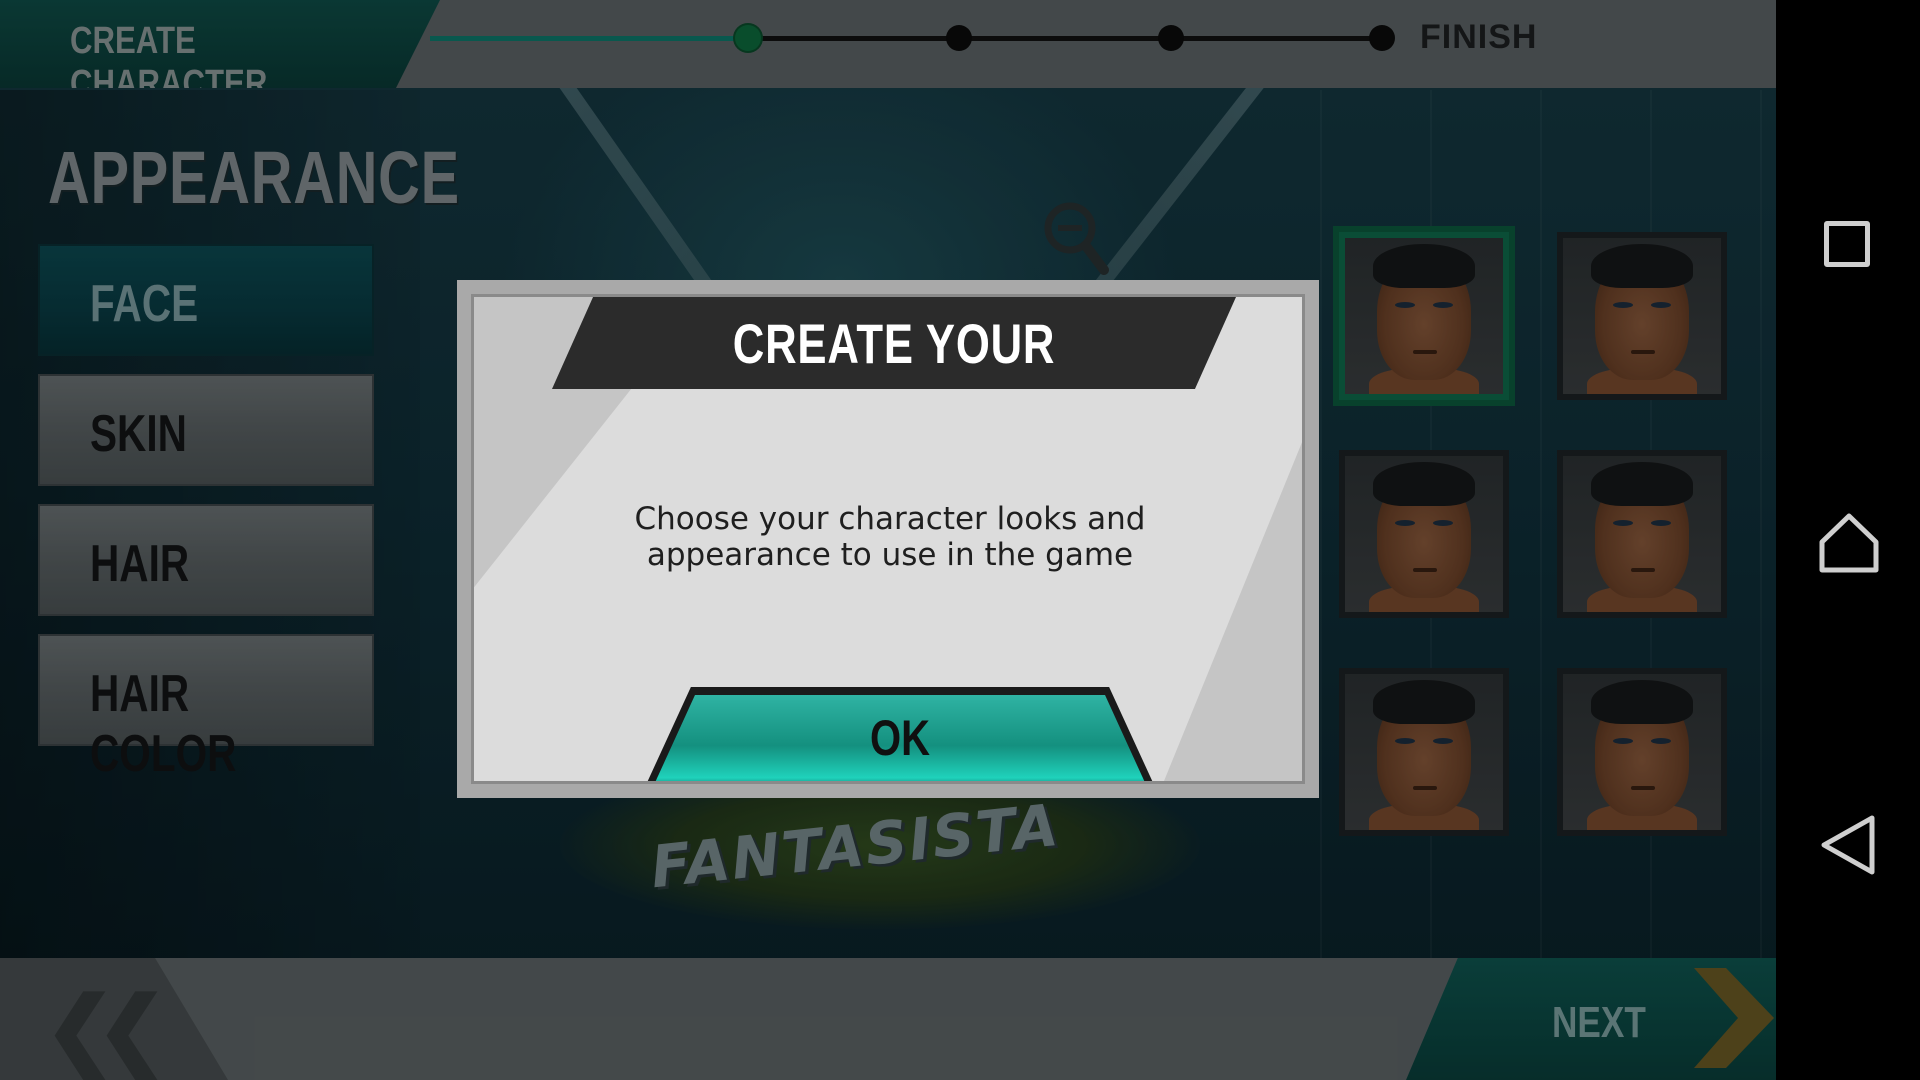 The image size is (1920, 1080). What do you see at coordinates (894, 376) in the screenshot?
I see `dialog-title: CREATE YOUR CHARACTER` at bounding box center [894, 376].